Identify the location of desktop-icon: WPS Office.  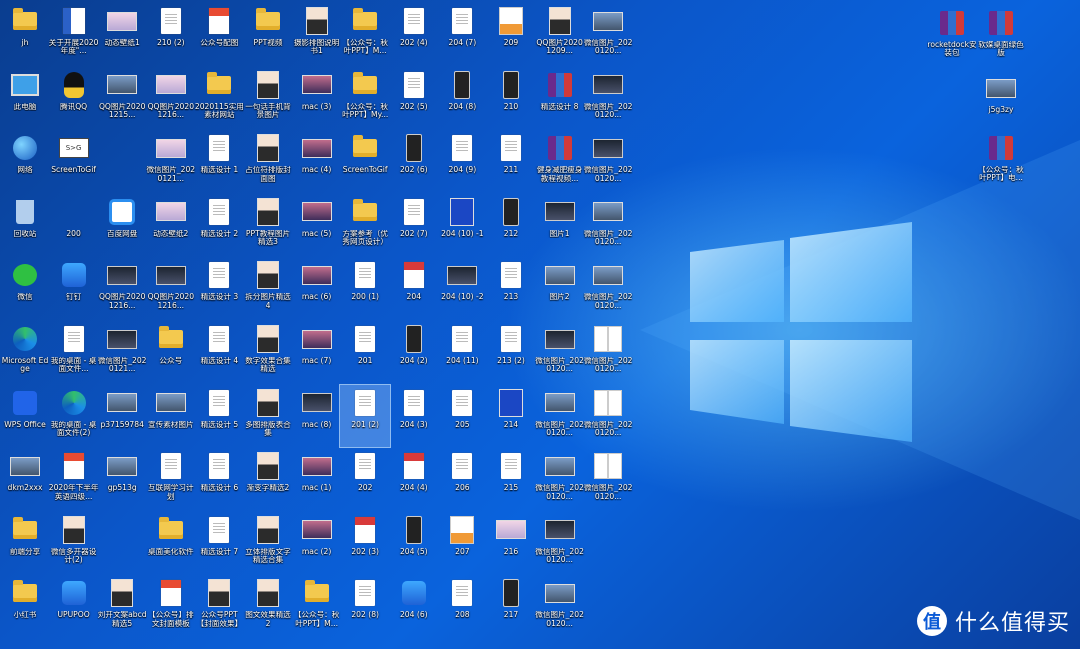
(25, 416).